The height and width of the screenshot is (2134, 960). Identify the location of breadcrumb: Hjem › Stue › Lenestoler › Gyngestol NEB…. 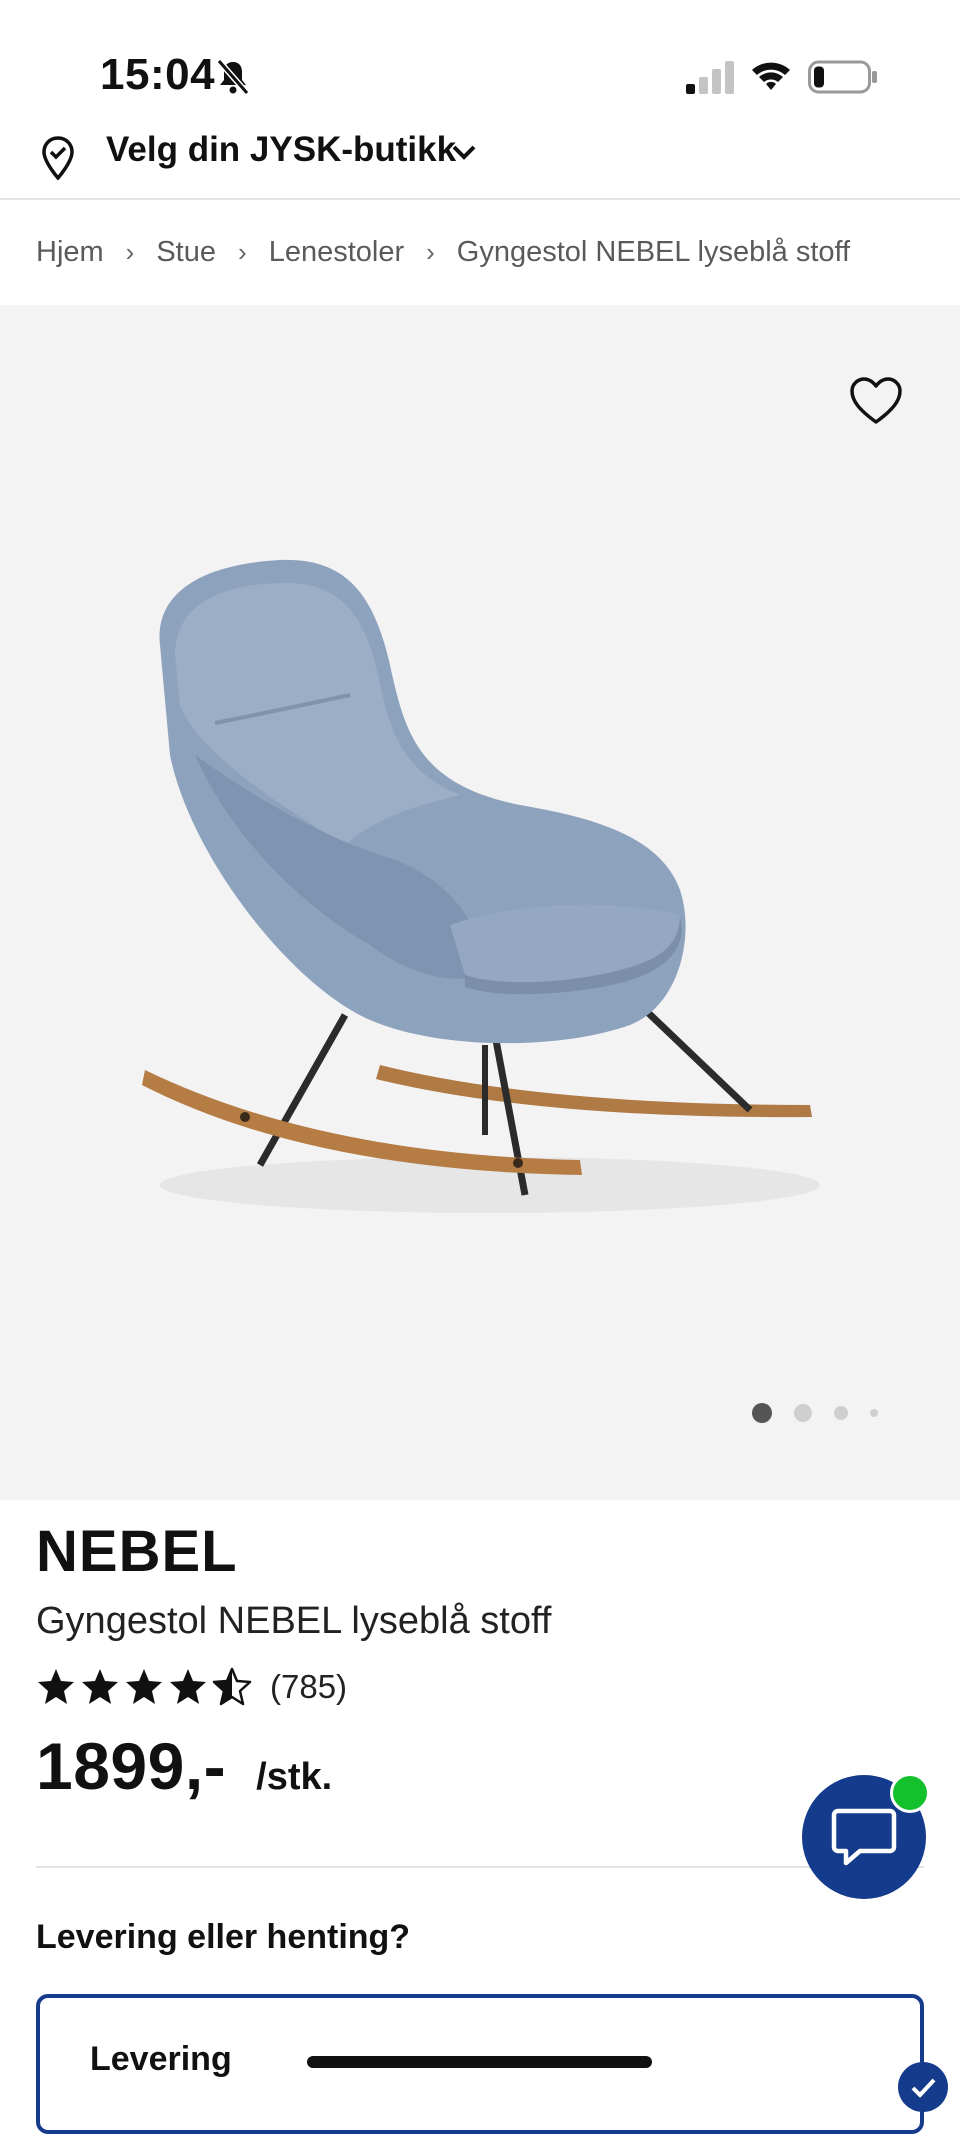
(443, 252).